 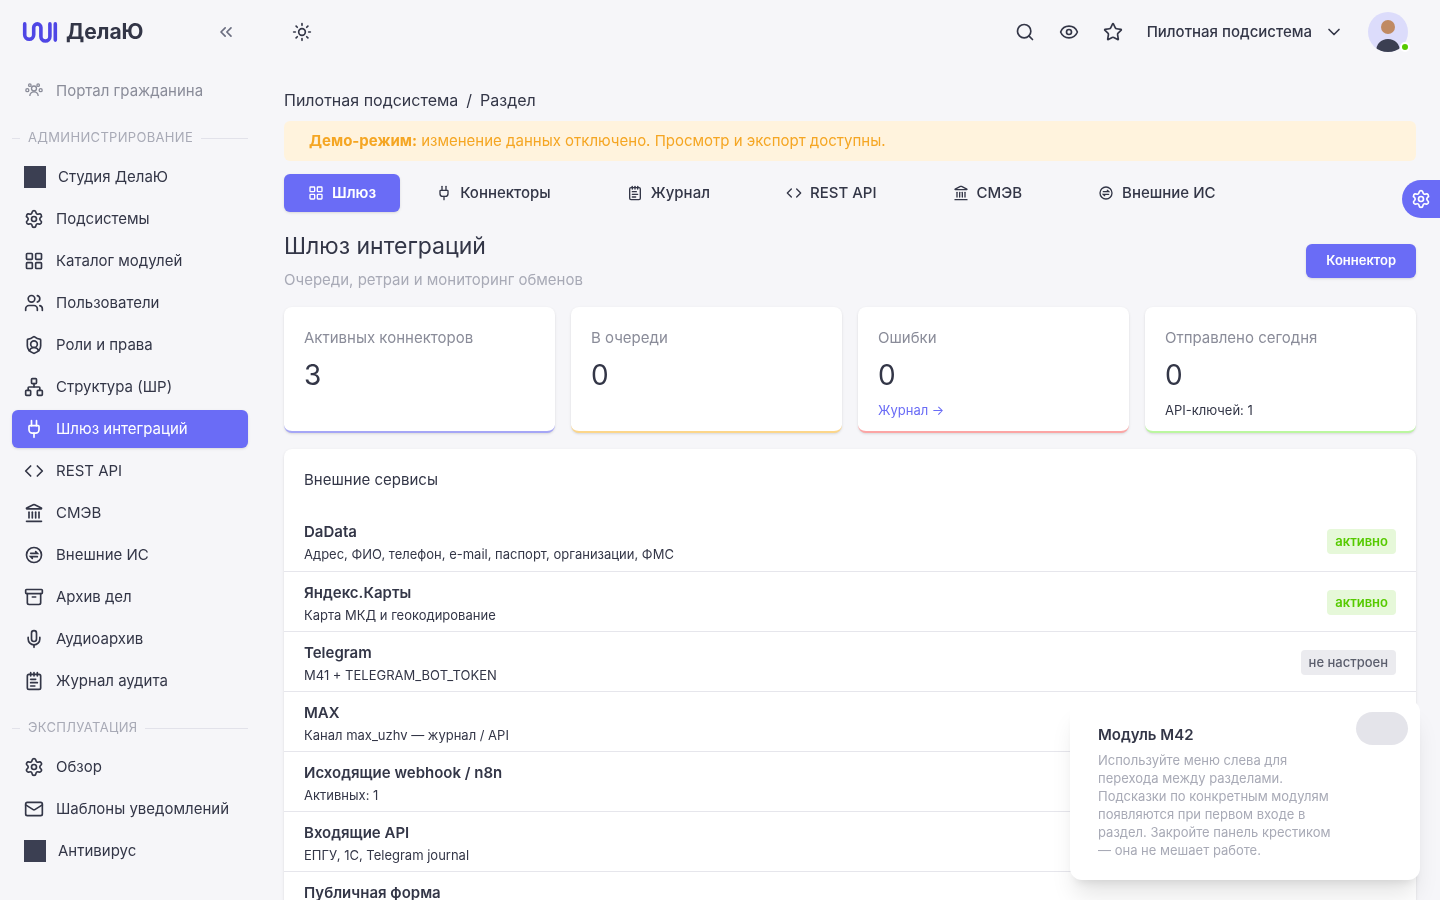 What do you see at coordinates (130, 303) in the screenshot?
I see `sidebar-item: Пользователи` at bounding box center [130, 303].